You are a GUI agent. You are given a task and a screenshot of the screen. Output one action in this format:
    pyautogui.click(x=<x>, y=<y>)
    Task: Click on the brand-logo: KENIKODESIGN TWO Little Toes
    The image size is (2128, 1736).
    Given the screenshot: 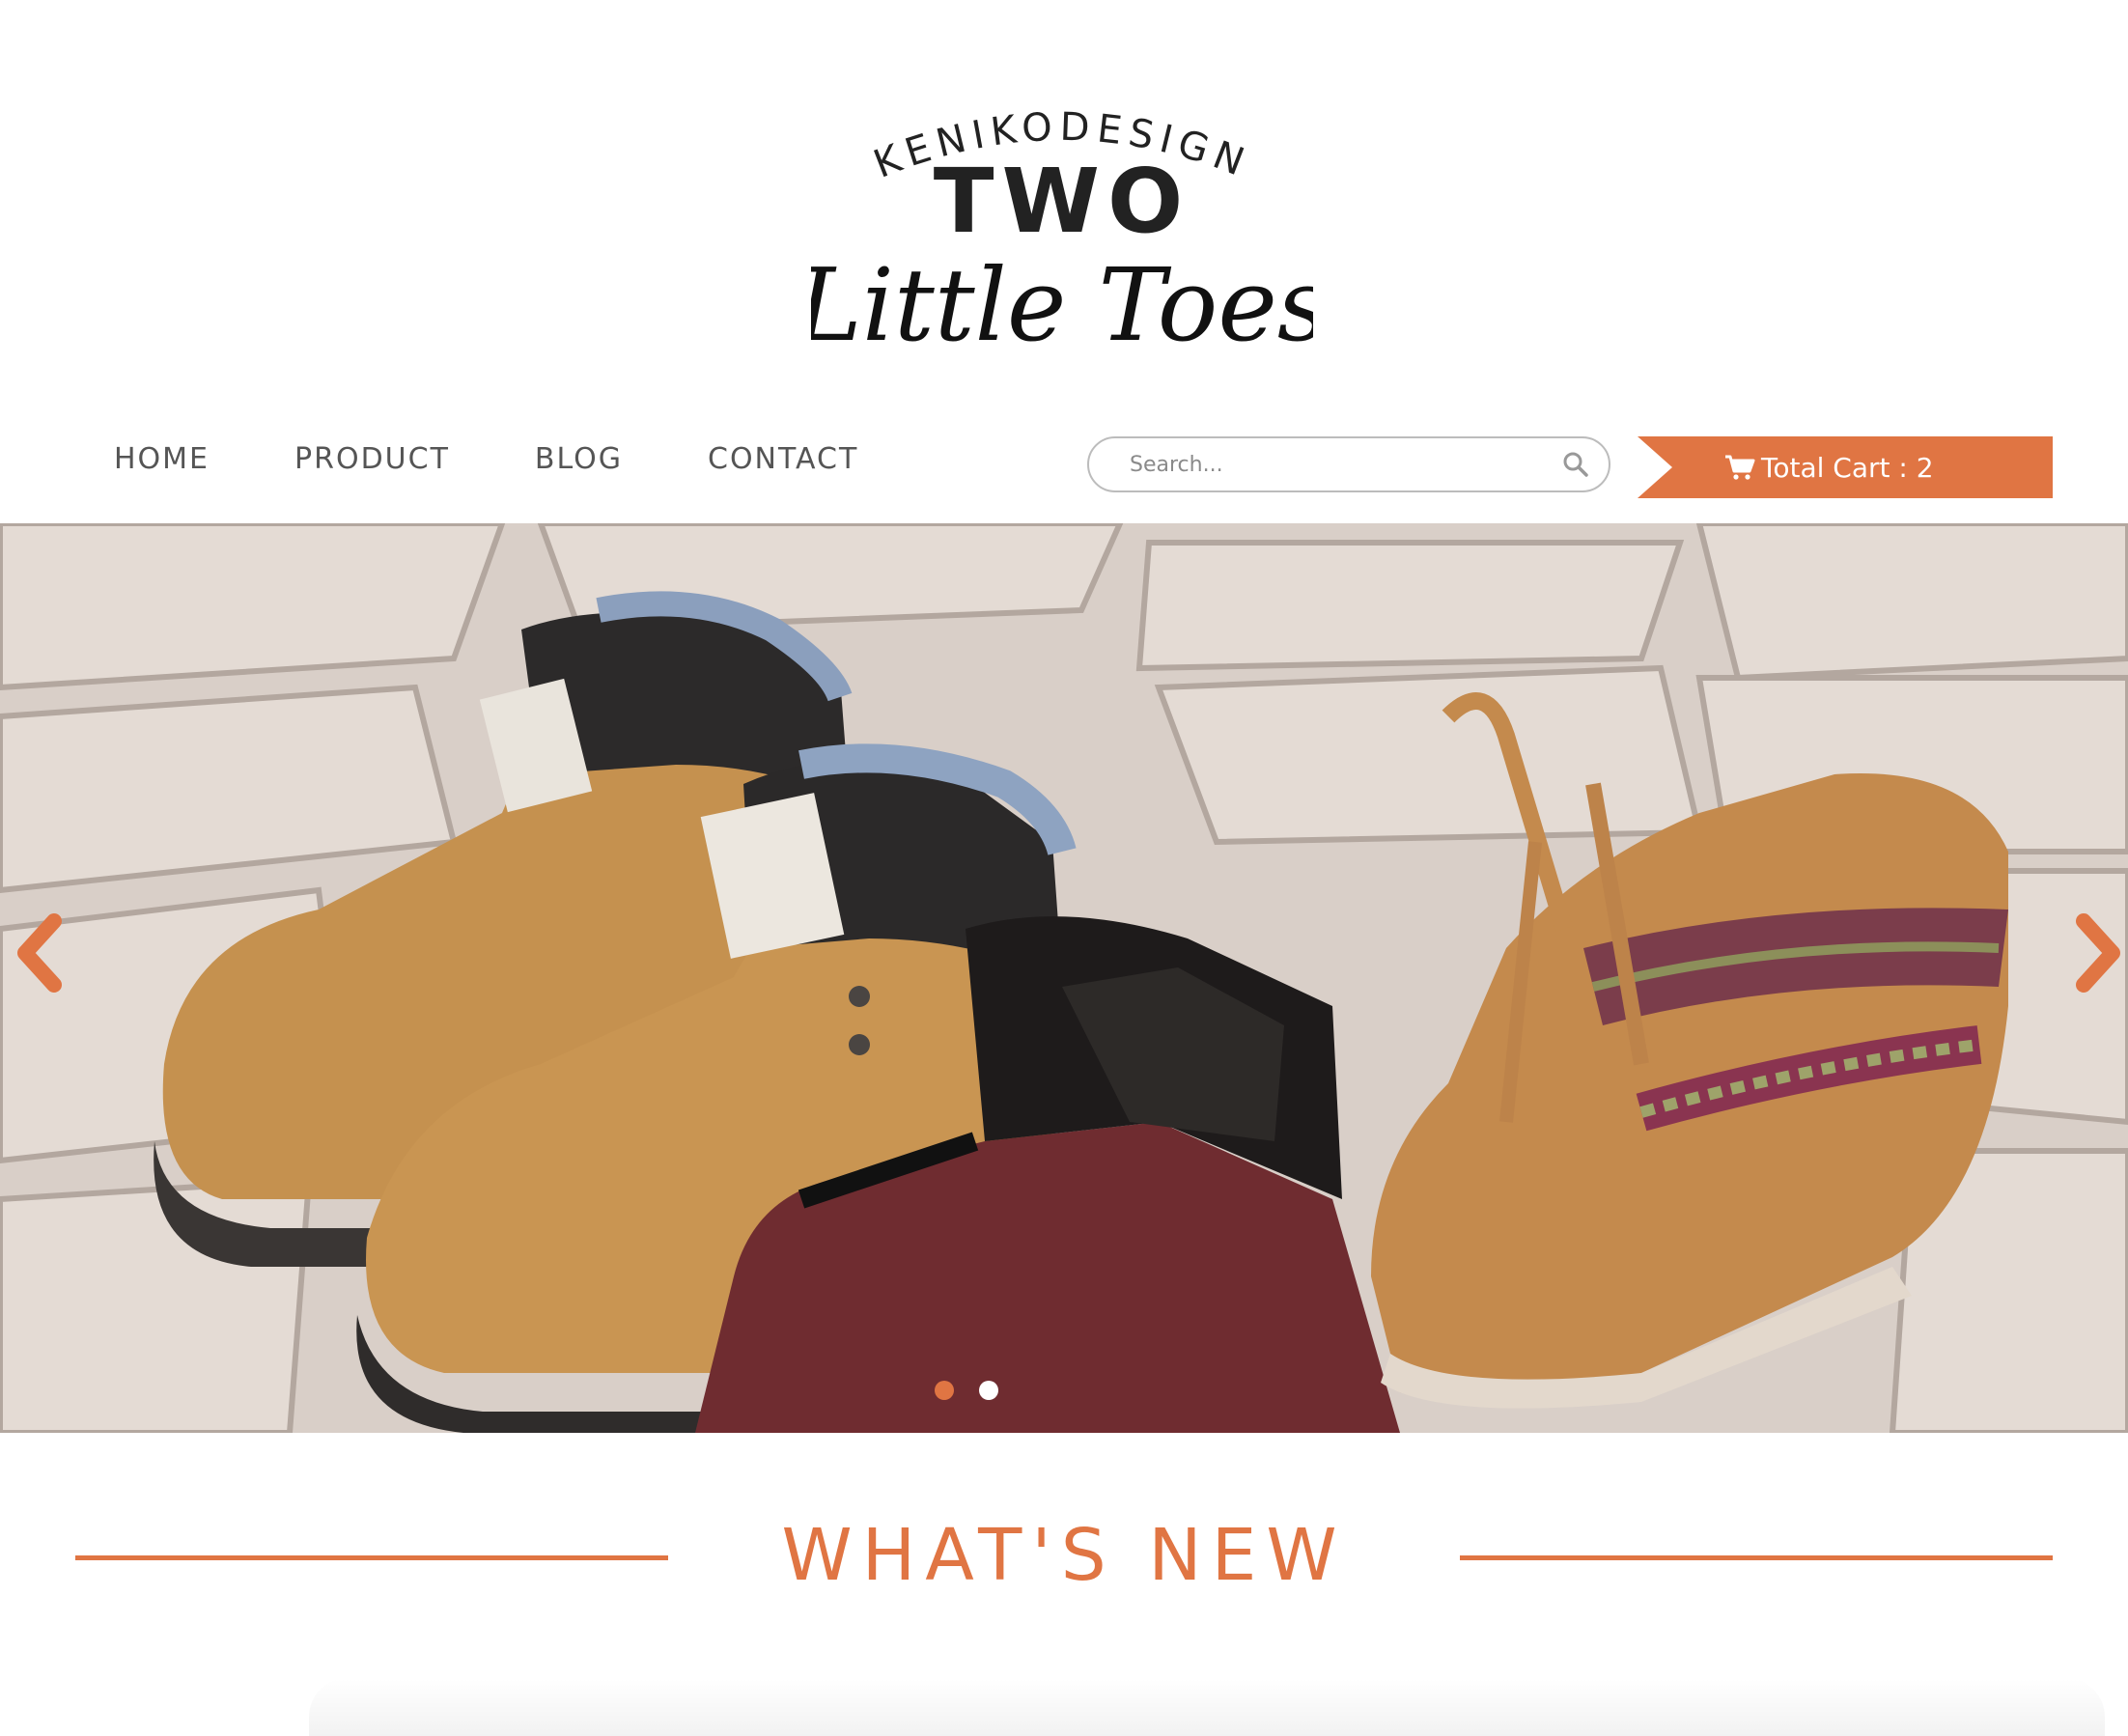 What is the action you would take?
    pyautogui.click(x=1062, y=227)
    